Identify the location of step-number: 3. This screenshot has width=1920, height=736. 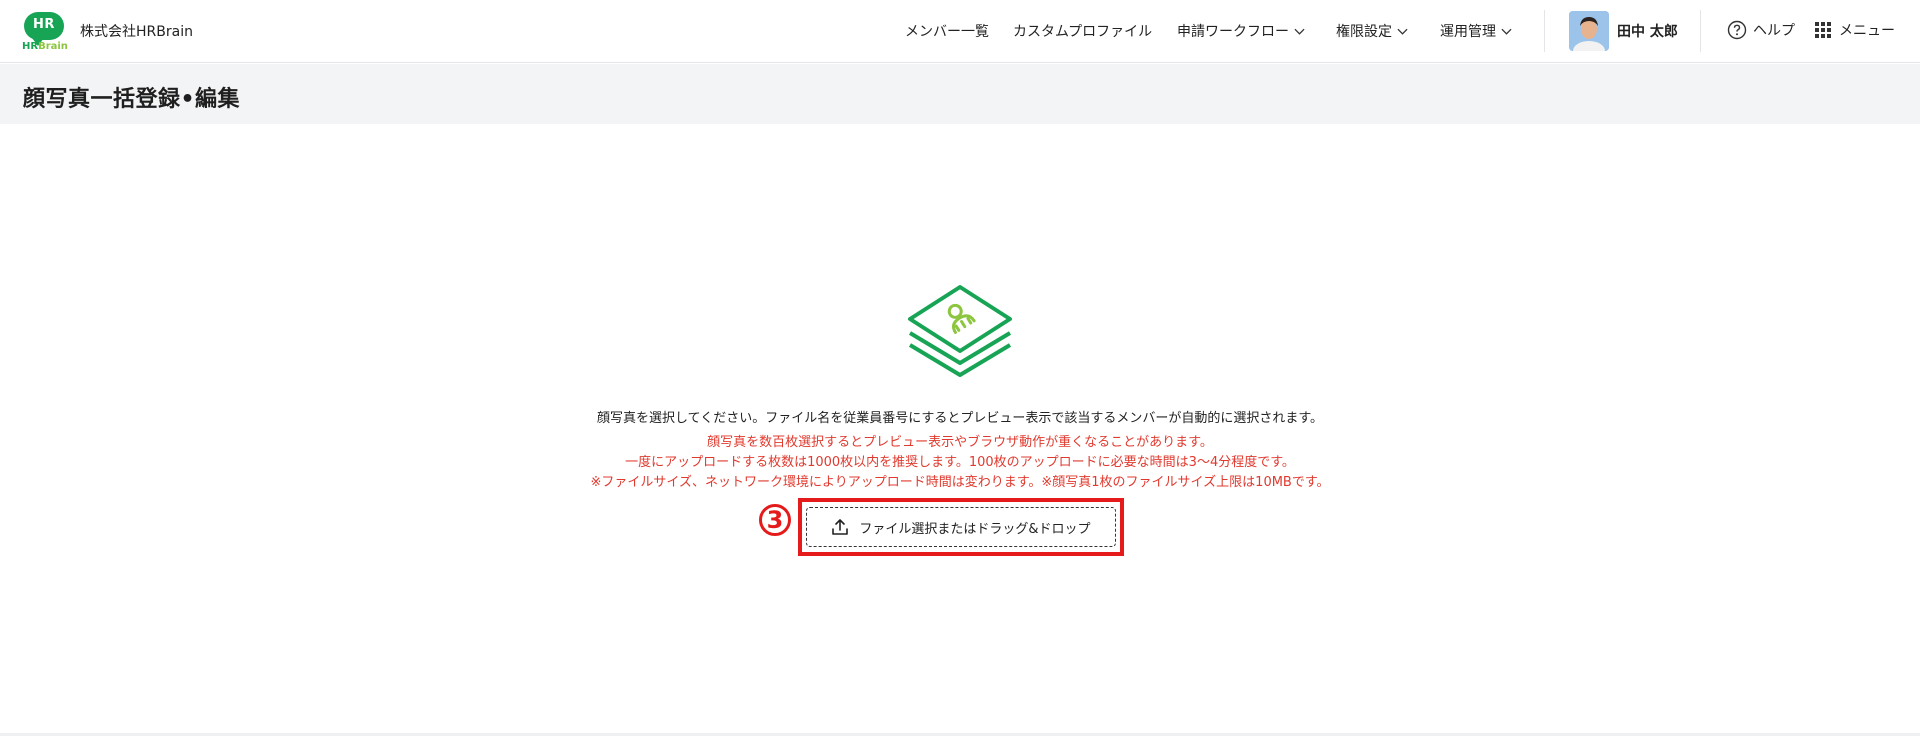
(775, 520).